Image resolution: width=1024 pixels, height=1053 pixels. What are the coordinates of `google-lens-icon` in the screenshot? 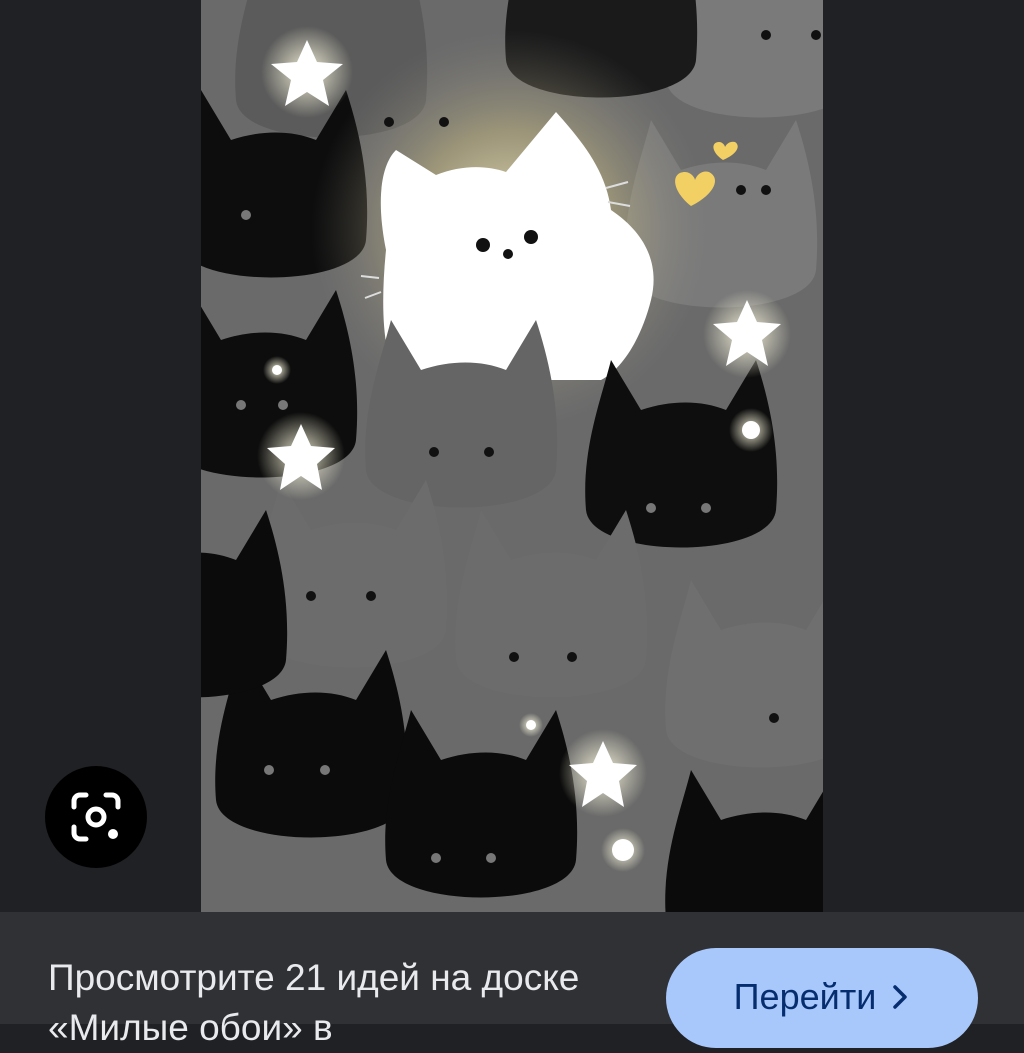 It's located at (96, 817).